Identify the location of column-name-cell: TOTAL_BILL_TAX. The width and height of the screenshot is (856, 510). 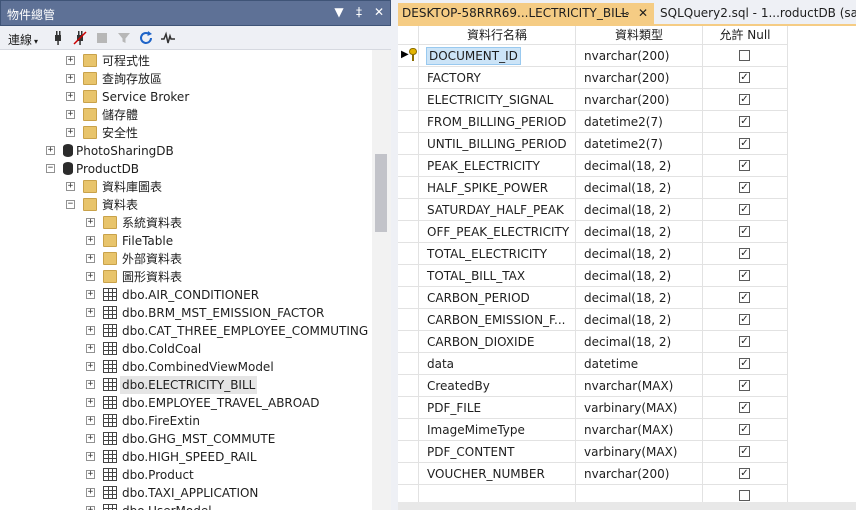
(497, 276).